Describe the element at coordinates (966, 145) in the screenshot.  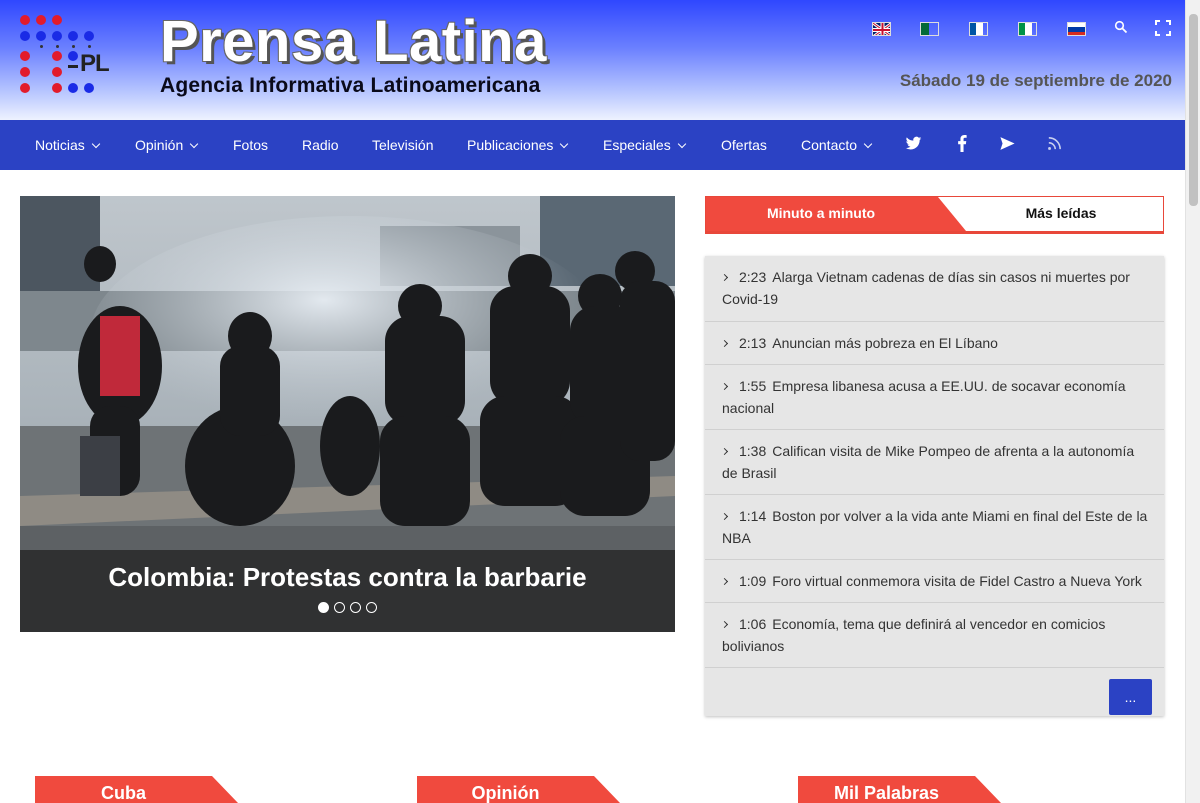
I see `facebook-icon` at that location.